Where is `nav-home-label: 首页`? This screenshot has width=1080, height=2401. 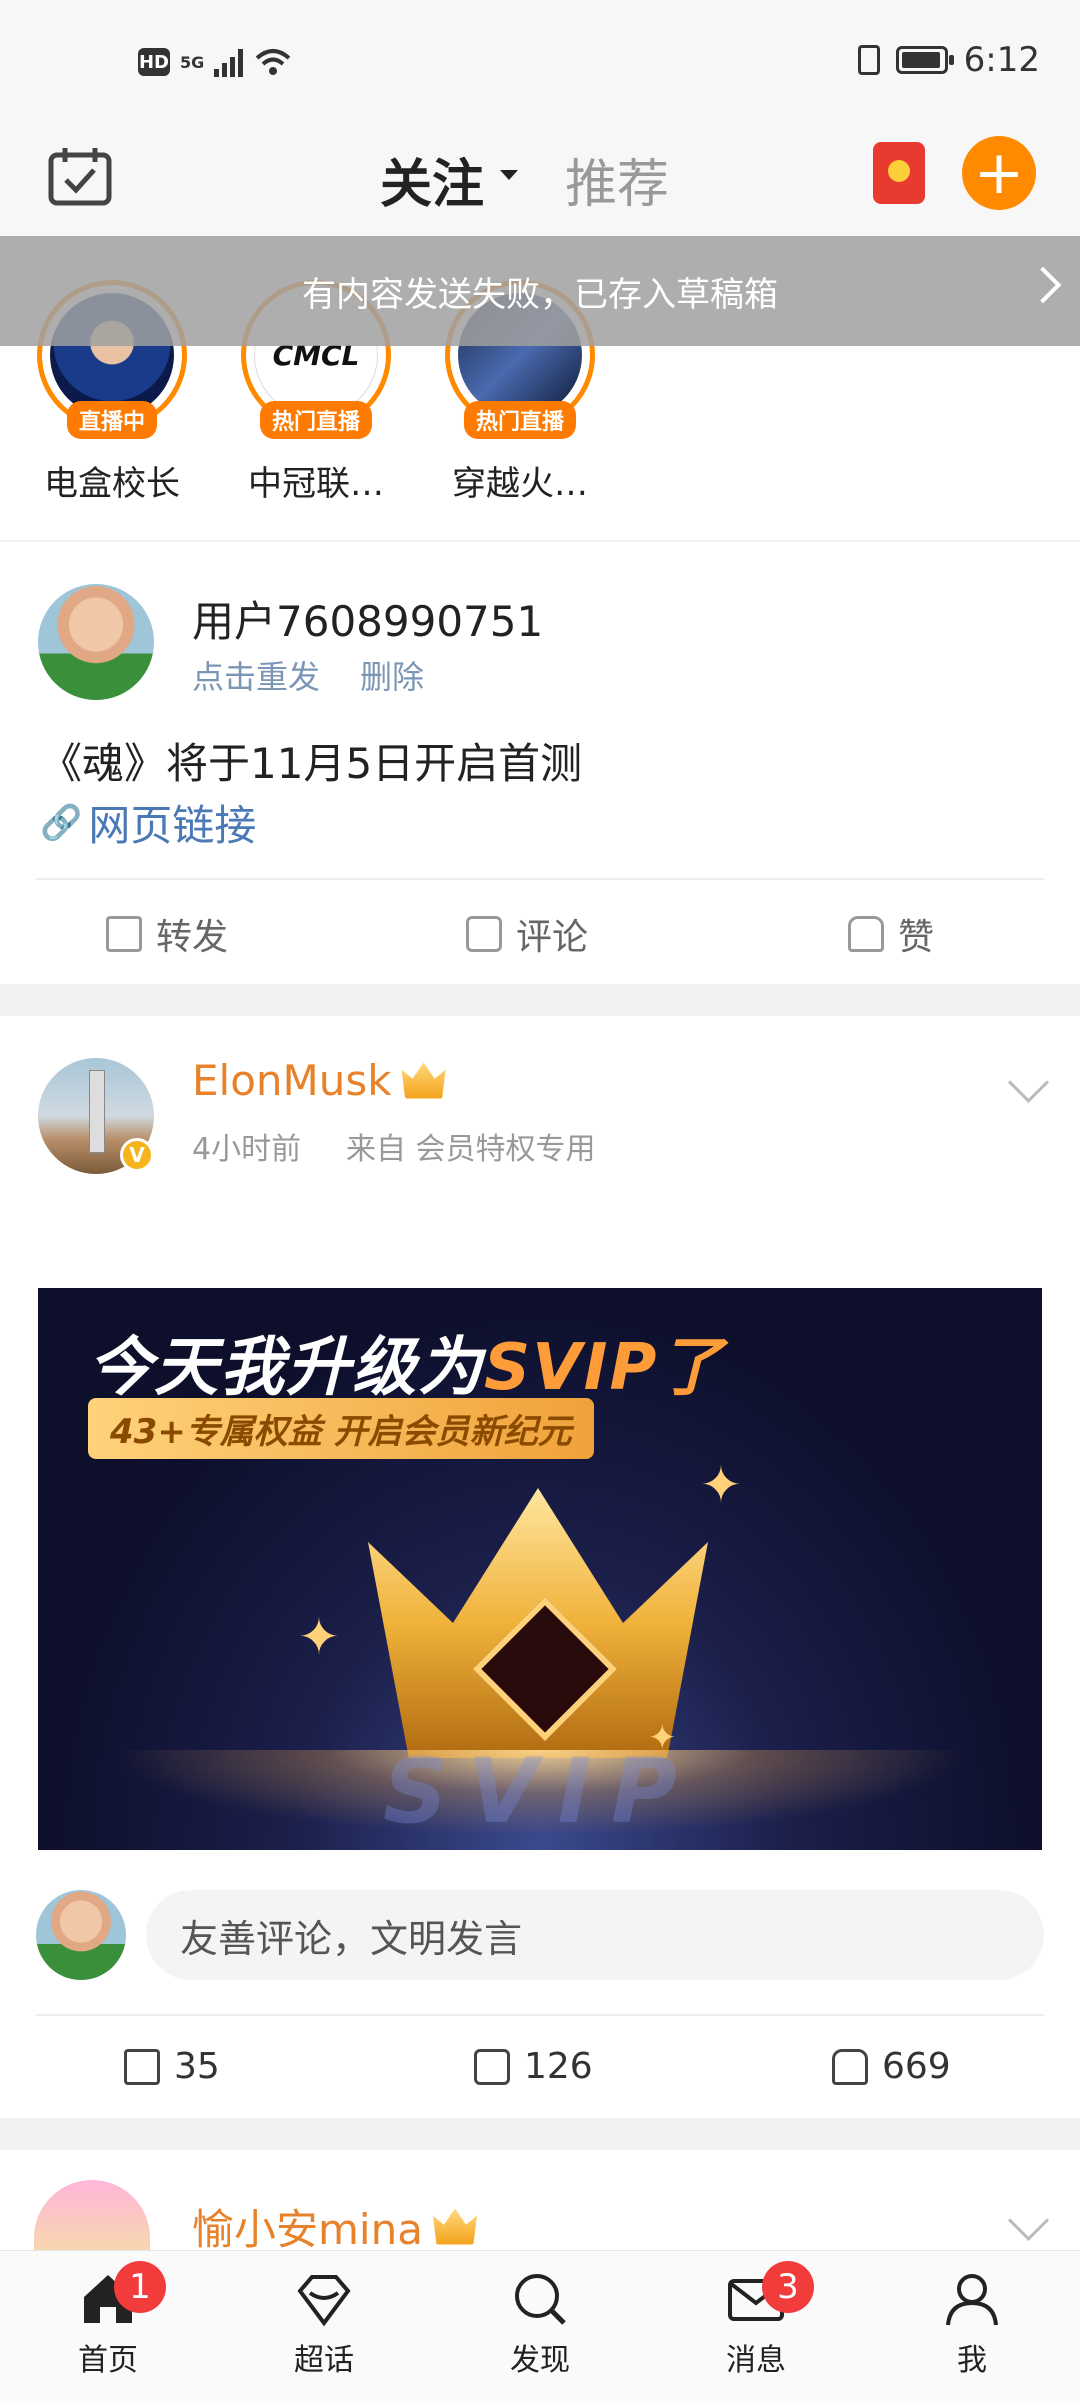 nav-home-label: 首页 is located at coordinates (108, 2360).